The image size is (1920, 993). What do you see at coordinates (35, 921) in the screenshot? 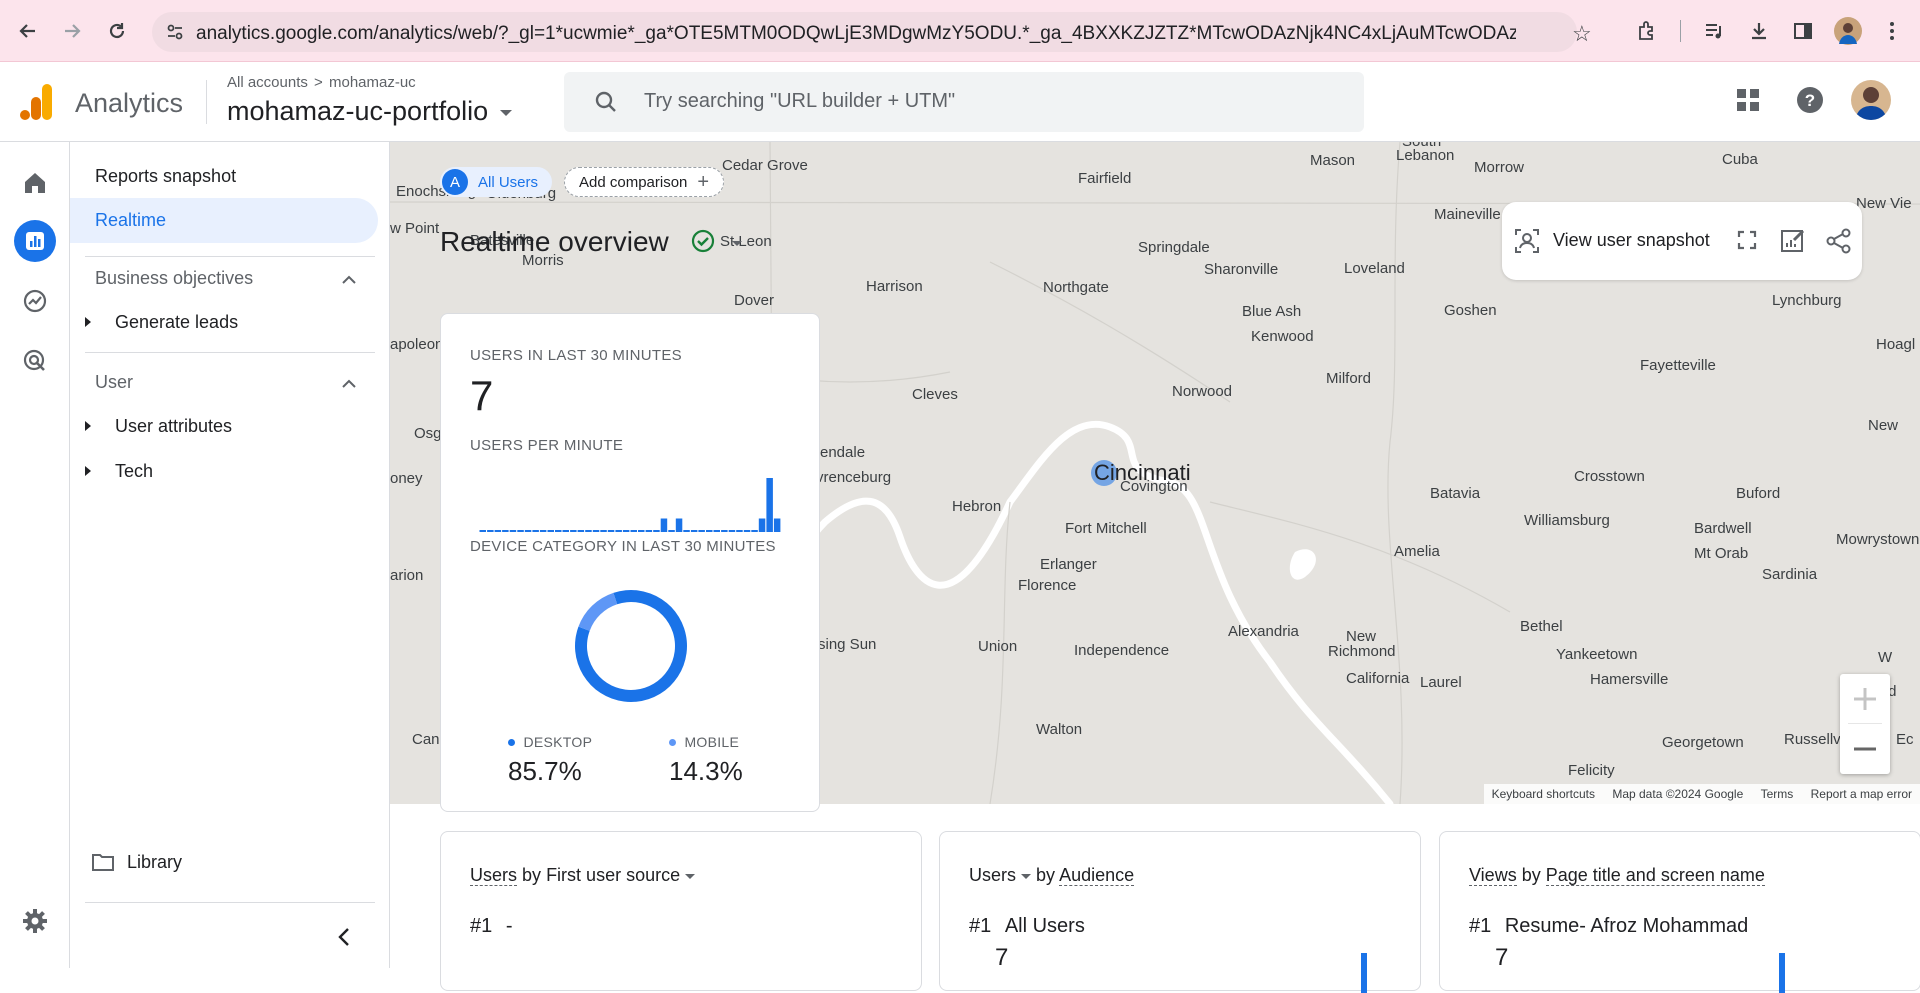
I see `admin-gear-icon` at bounding box center [35, 921].